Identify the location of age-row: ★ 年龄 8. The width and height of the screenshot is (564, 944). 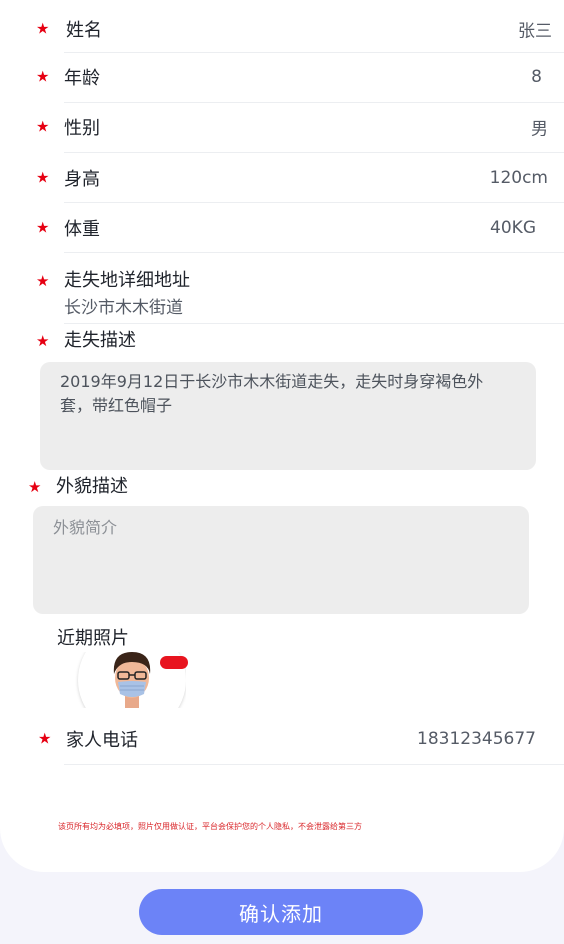
(282, 77).